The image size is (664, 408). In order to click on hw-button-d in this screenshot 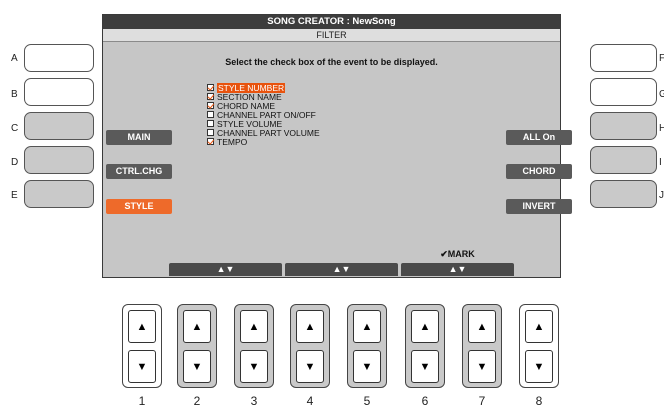, I will do `click(59, 160)`.